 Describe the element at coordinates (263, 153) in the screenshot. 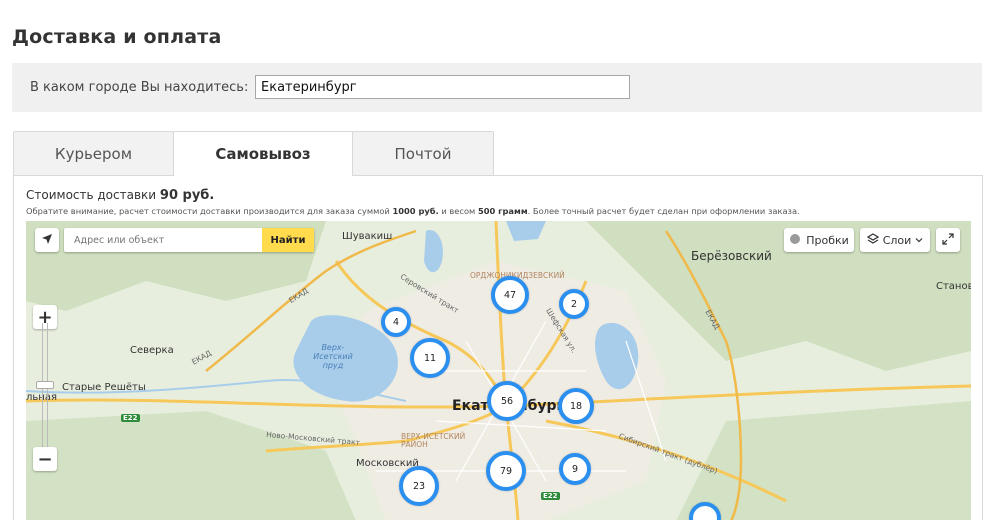

I see `tab-pickup: Самовывоз` at that location.